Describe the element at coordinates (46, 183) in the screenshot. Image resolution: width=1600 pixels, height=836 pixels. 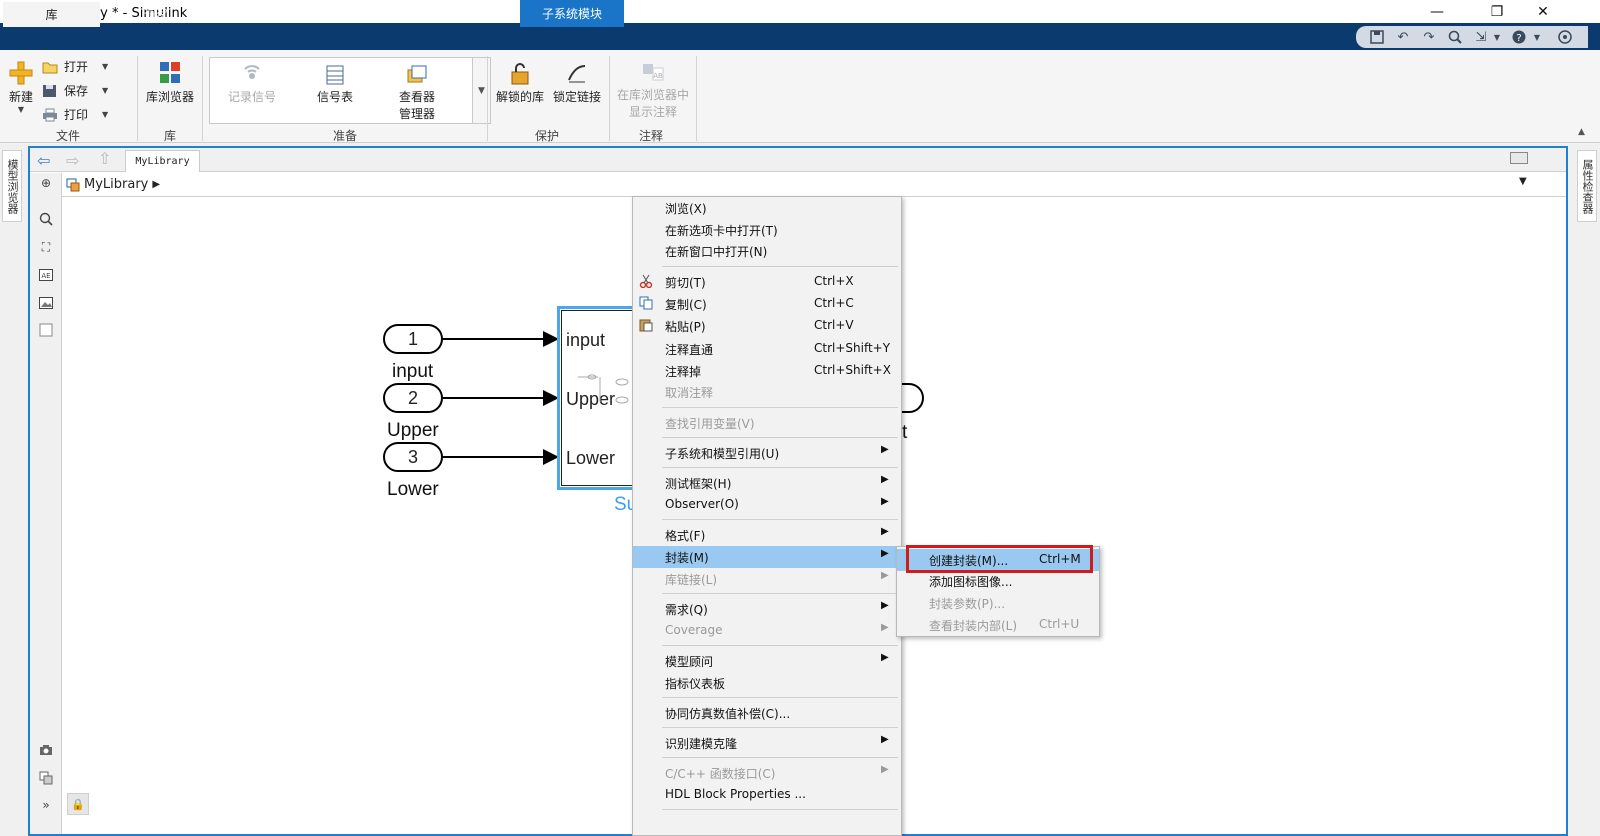
I see `hide-browser-icon: ⊕` at that location.